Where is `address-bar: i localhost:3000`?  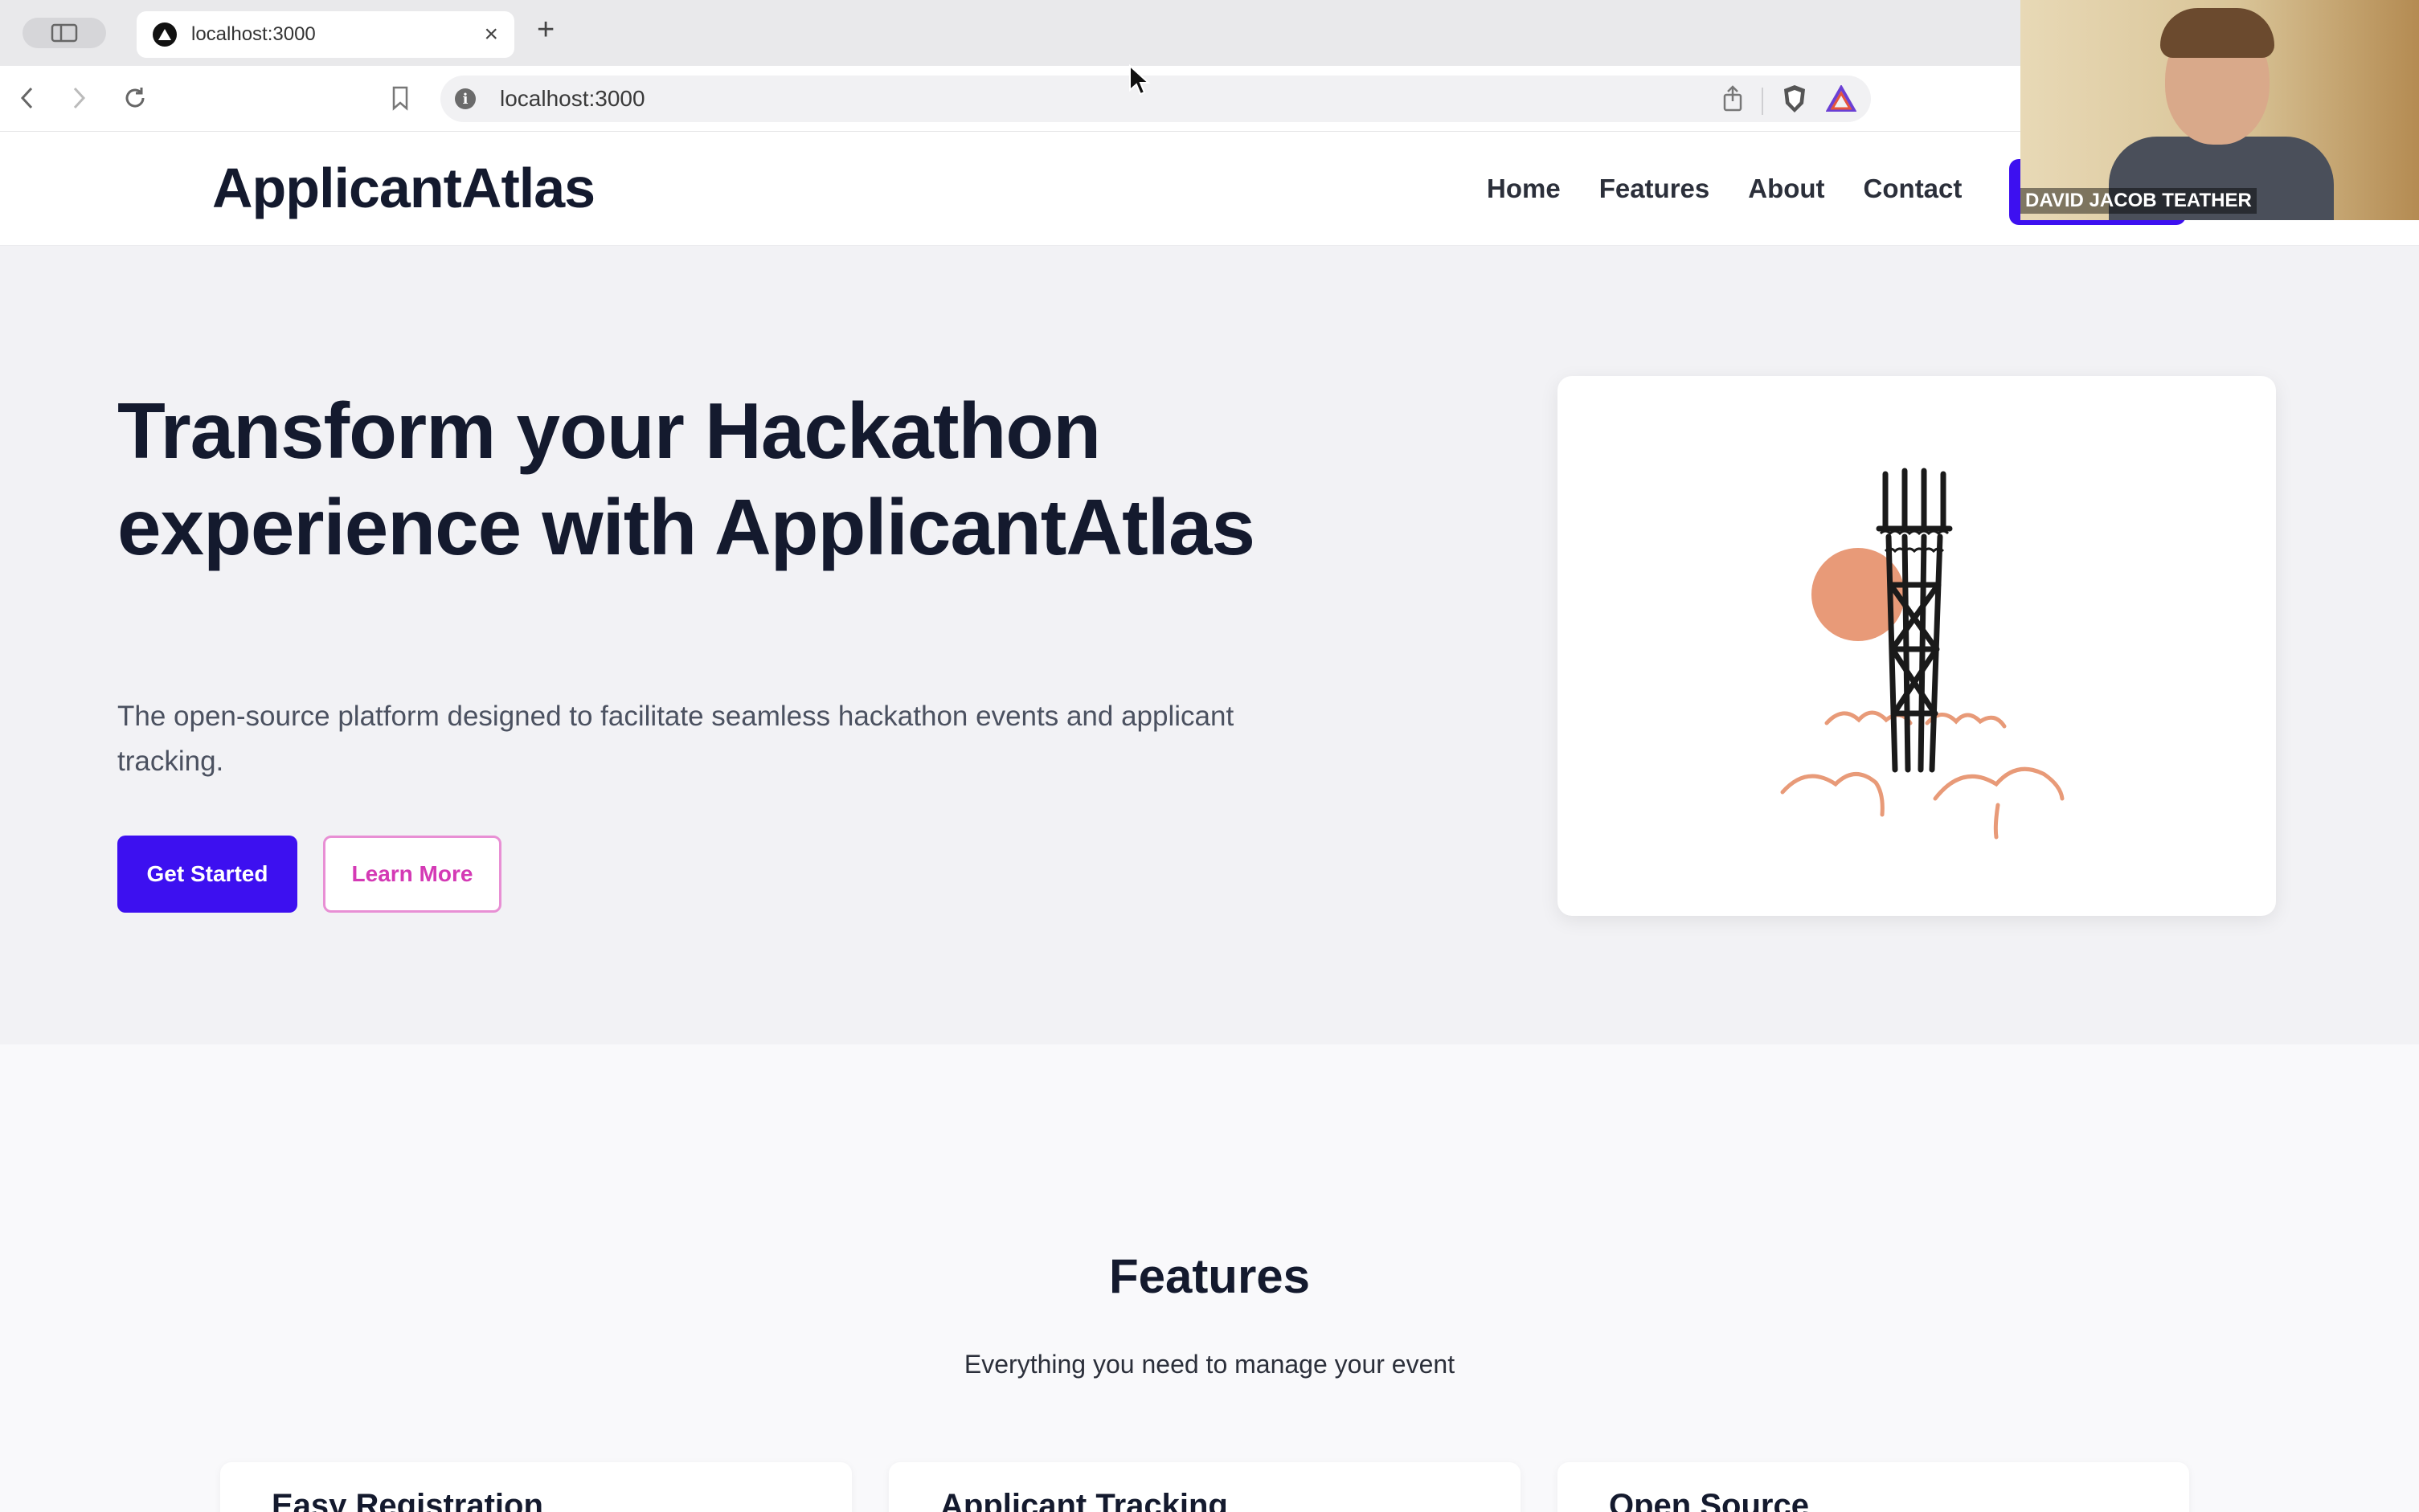
address-bar: i localhost:3000 is located at coordinates (1155, 99).